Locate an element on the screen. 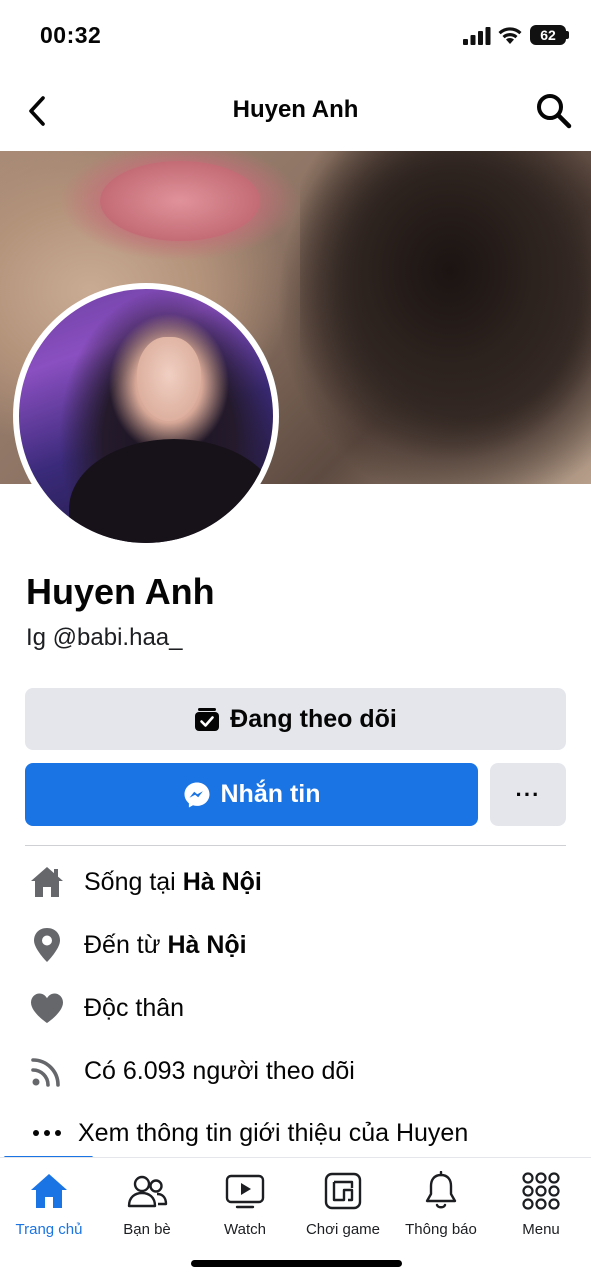  watch-icon is located at coordinates (245, 1191).